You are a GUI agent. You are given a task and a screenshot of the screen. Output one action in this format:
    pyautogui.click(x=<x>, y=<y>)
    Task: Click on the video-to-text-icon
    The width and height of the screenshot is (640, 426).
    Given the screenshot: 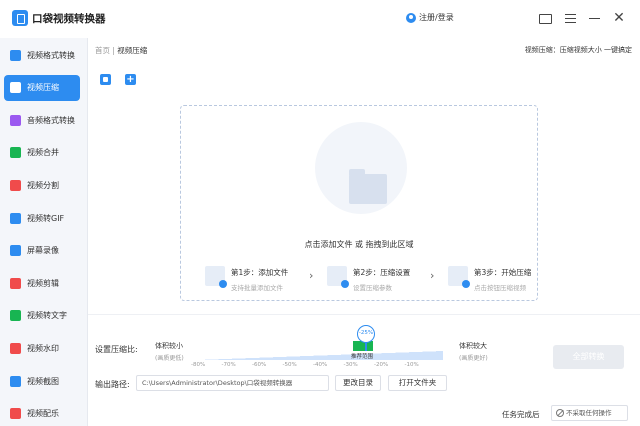 What is the action you would take?
    pyautogui.click(x=15, y=316)
    